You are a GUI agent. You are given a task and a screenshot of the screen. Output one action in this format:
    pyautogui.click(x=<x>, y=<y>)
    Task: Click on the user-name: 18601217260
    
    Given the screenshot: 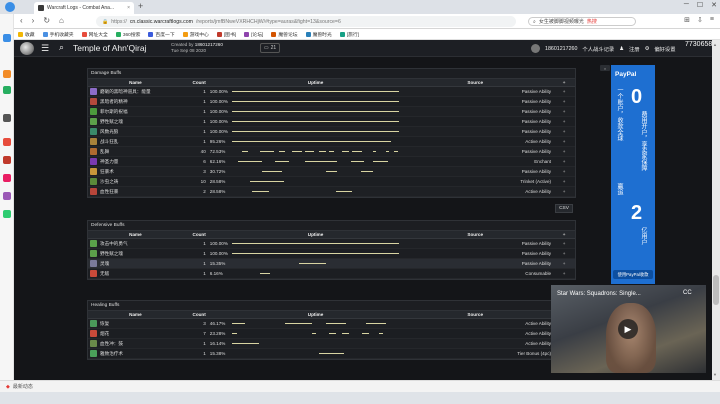 What is the action you would take?
    pyautogui.click(x=561, y=49)
    